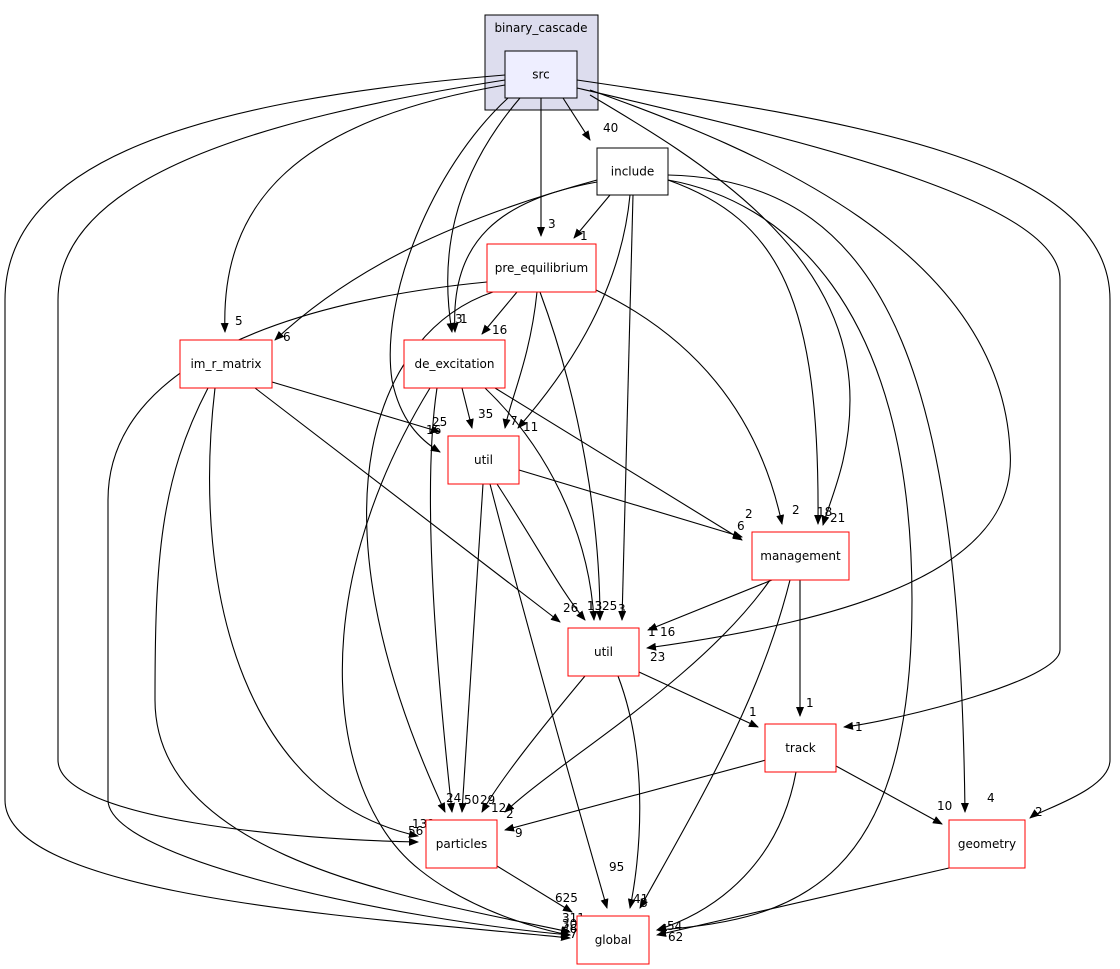 The width and height of the screenshot is (1120, 969). What do you see at coordinates (570, 608) in the screenshot?
I see `edge-label: 26` at bounding box center [570, 608].